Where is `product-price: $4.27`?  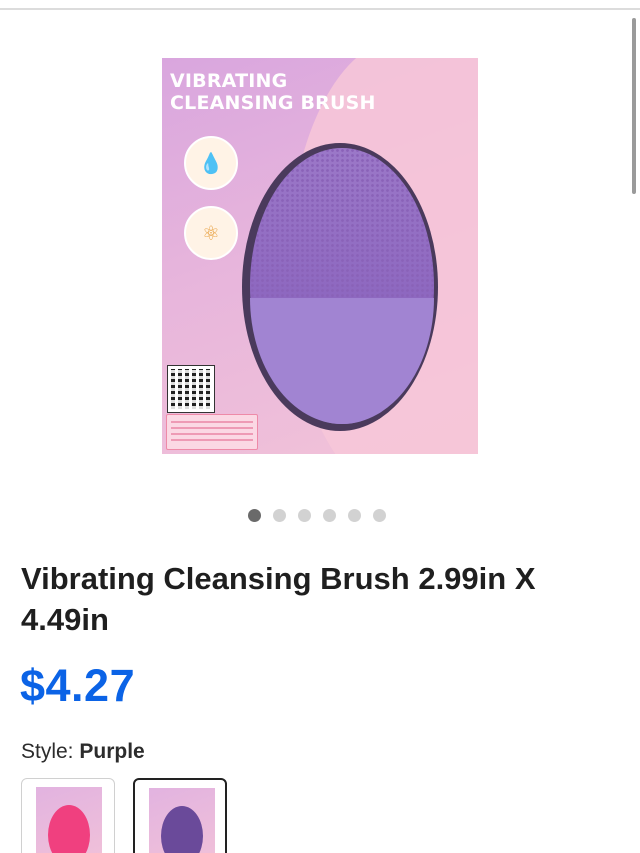 product-price: $4.27 is located at coordinates (78, 685).